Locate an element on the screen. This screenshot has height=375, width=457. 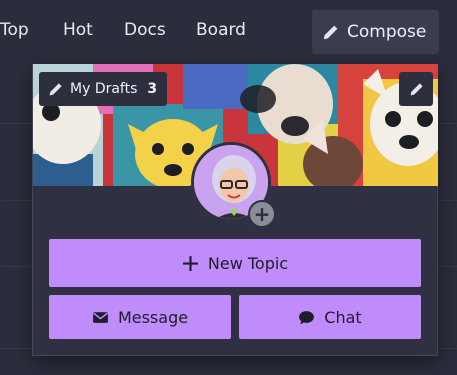
plus-icon: + is located at coordinates (262, 214).